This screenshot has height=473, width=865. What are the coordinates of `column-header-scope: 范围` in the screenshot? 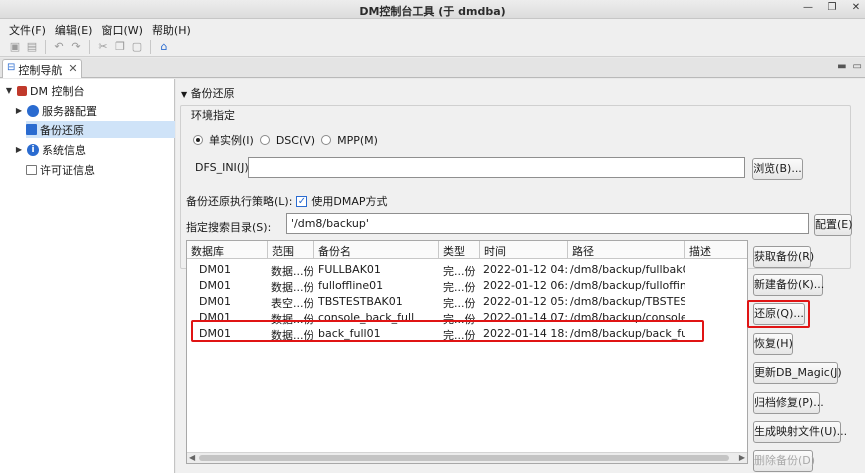 It's located at (291, 250).